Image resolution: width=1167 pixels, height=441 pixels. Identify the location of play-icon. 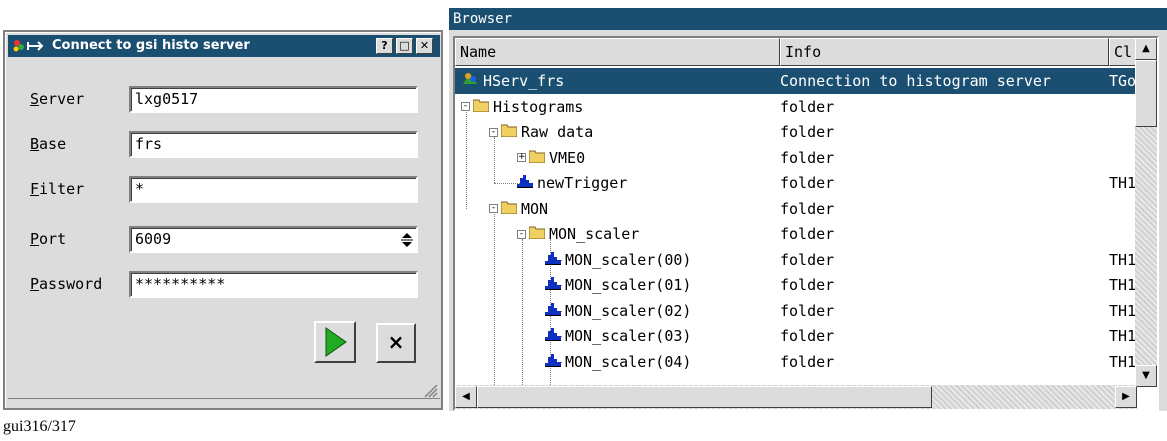
(336, 342).